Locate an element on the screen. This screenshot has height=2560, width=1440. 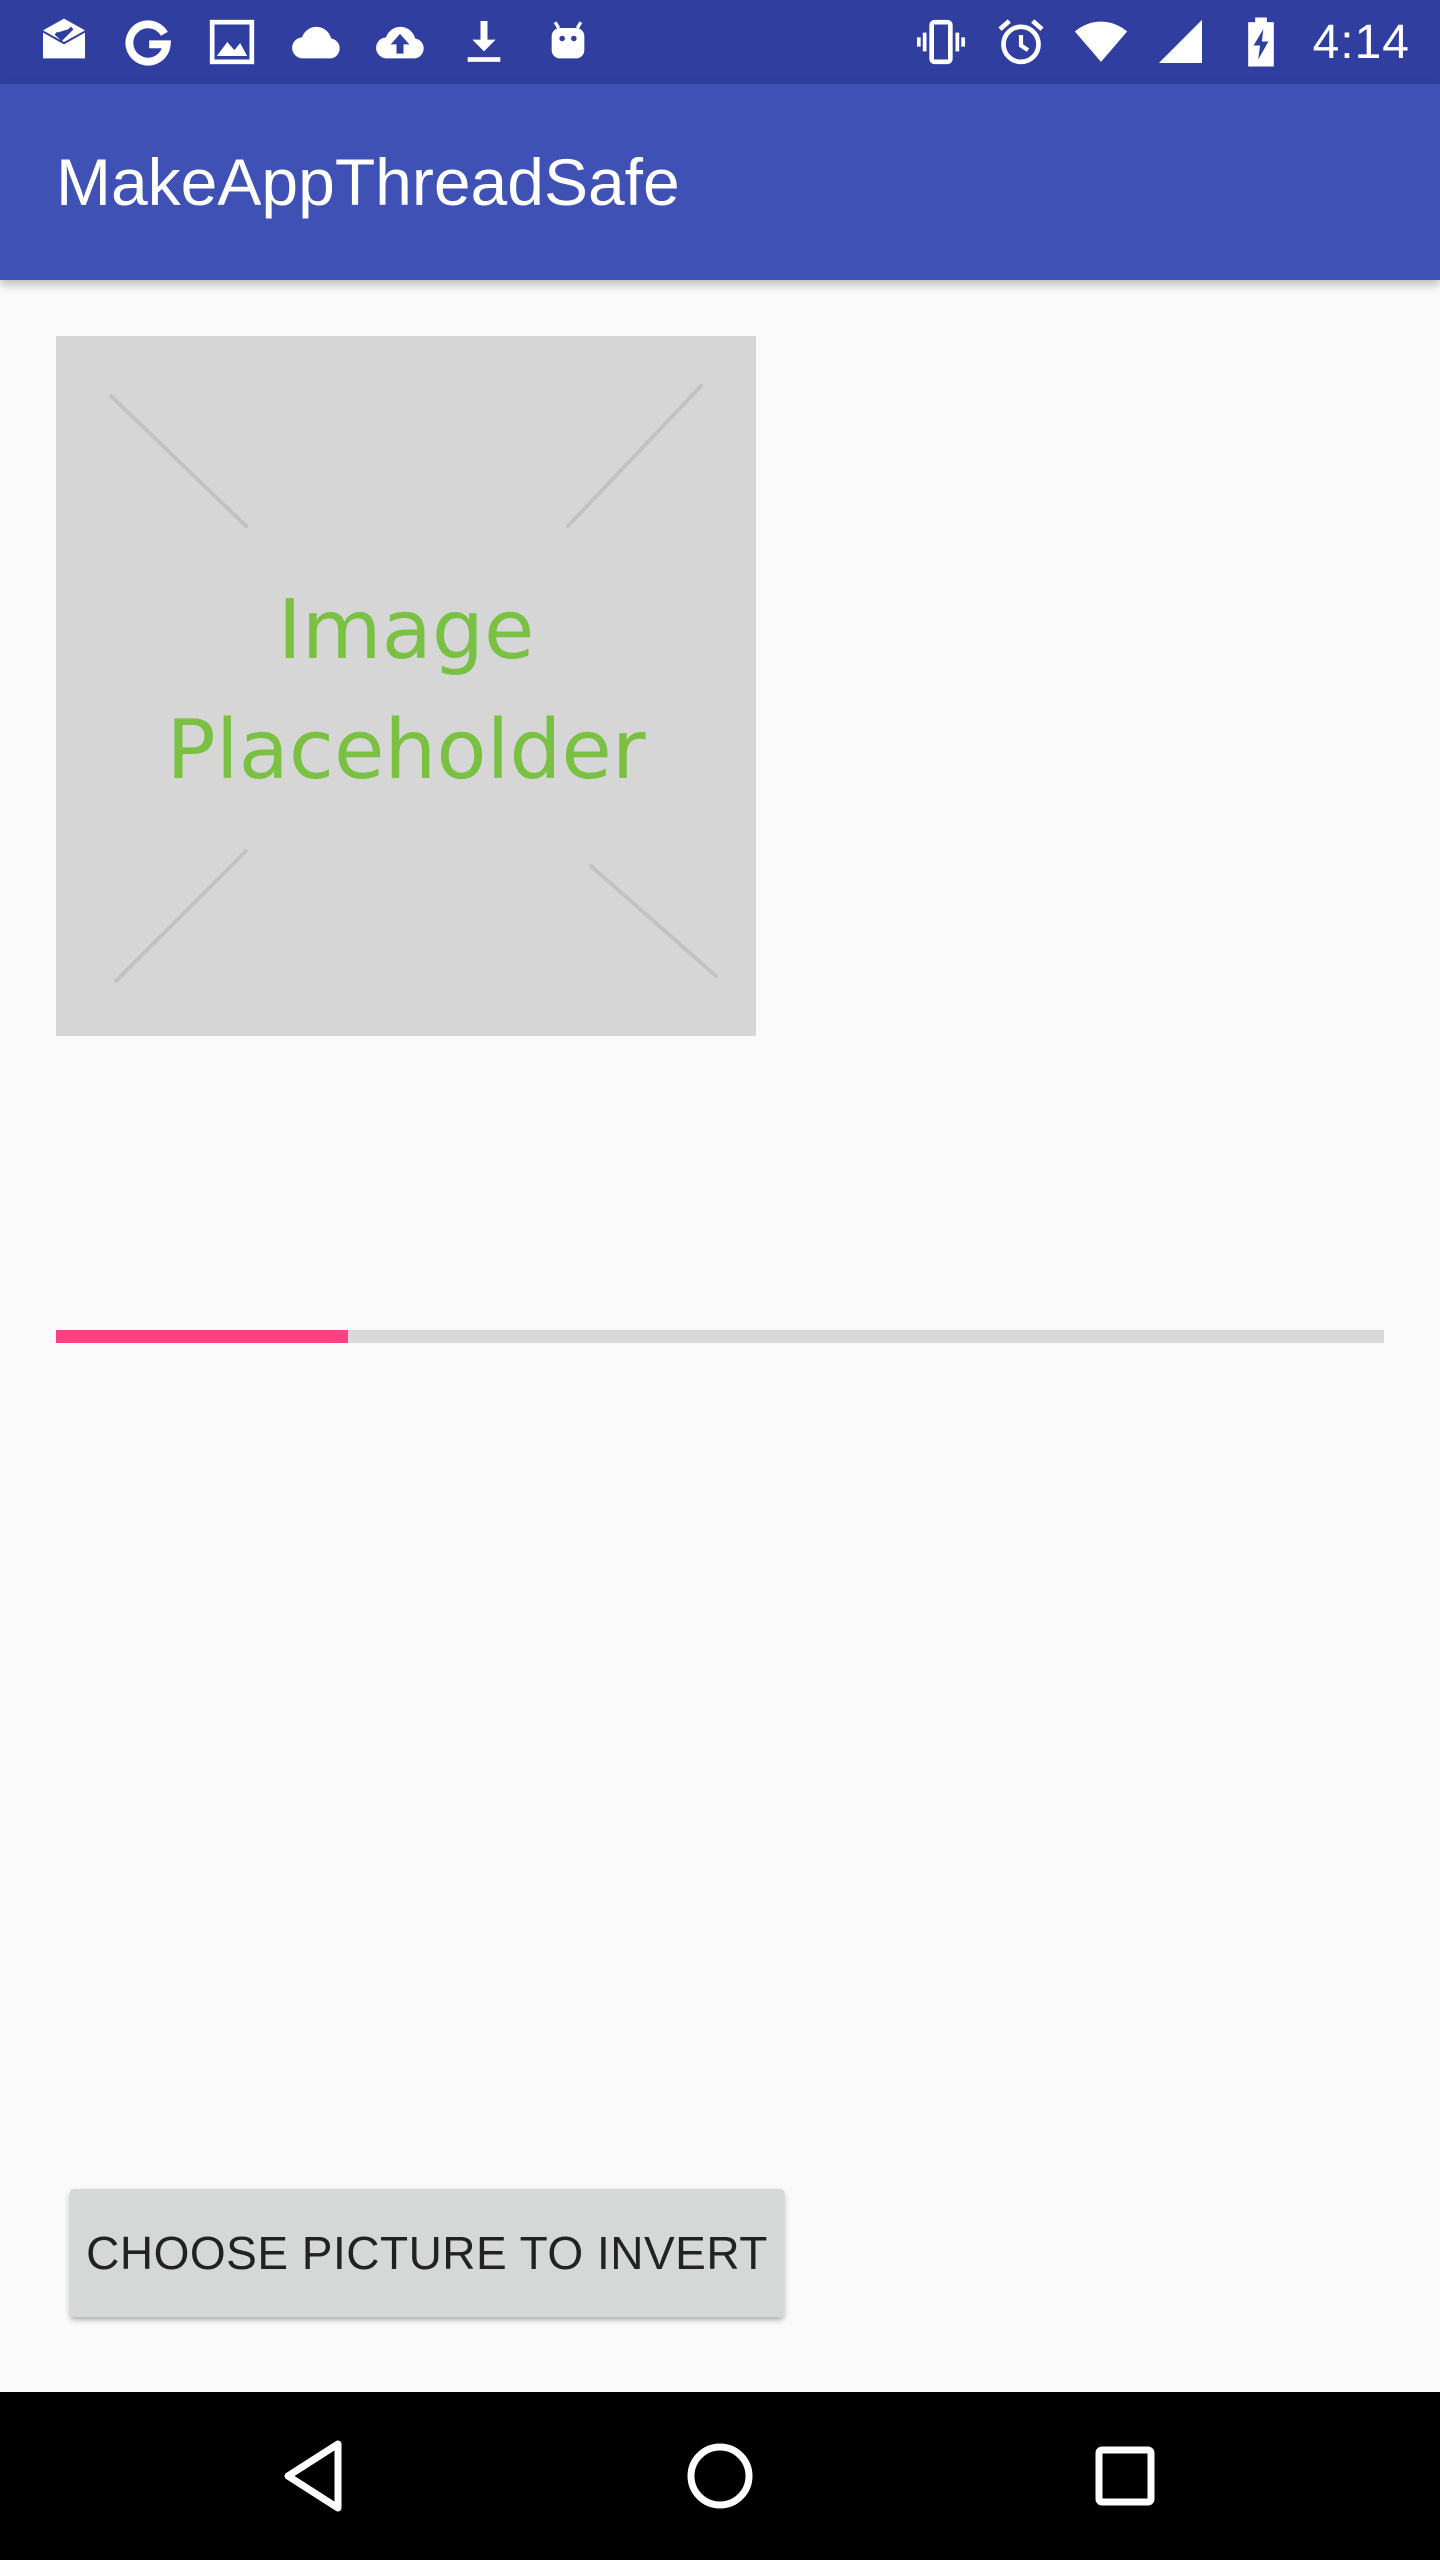
back-icon is located at coordinates (313, 2476).